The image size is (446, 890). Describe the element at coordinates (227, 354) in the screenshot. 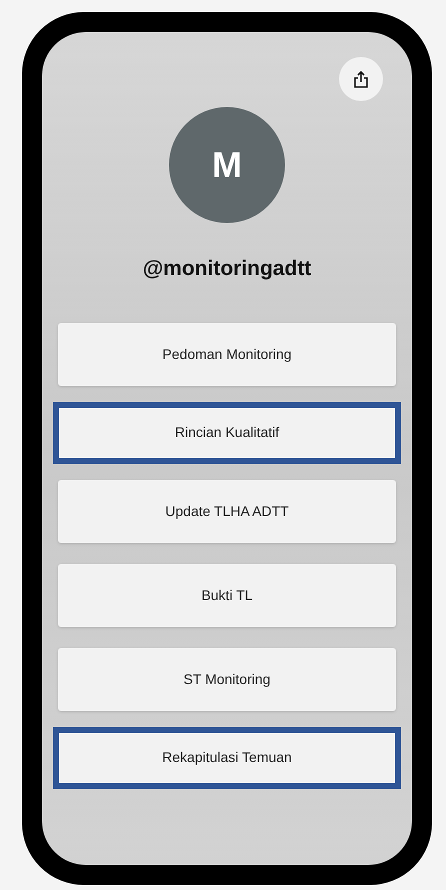

I see `link-button: Pedoman Monitoring` at that location.